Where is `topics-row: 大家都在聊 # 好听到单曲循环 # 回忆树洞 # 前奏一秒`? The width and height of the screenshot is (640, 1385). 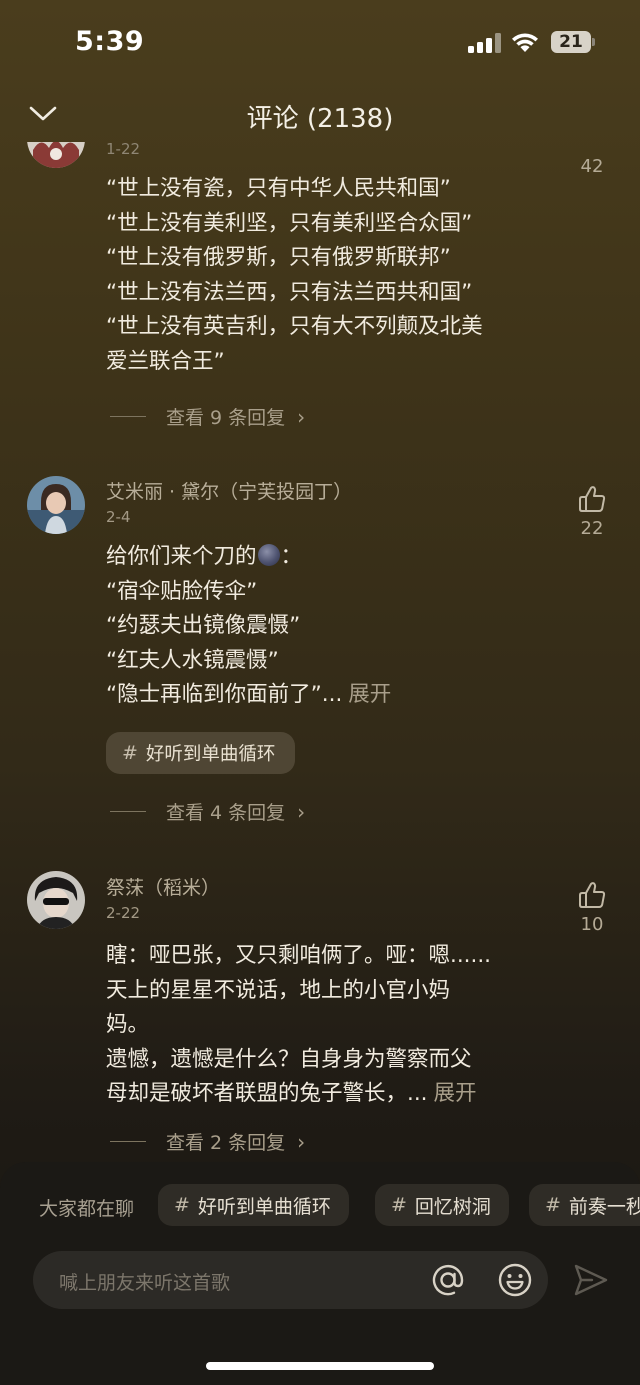
topics-row: 大家都在聊 # 好听到单曲循环 # 回忆树洞 # 前奏一秒 is located at coordinates (320, 1206).